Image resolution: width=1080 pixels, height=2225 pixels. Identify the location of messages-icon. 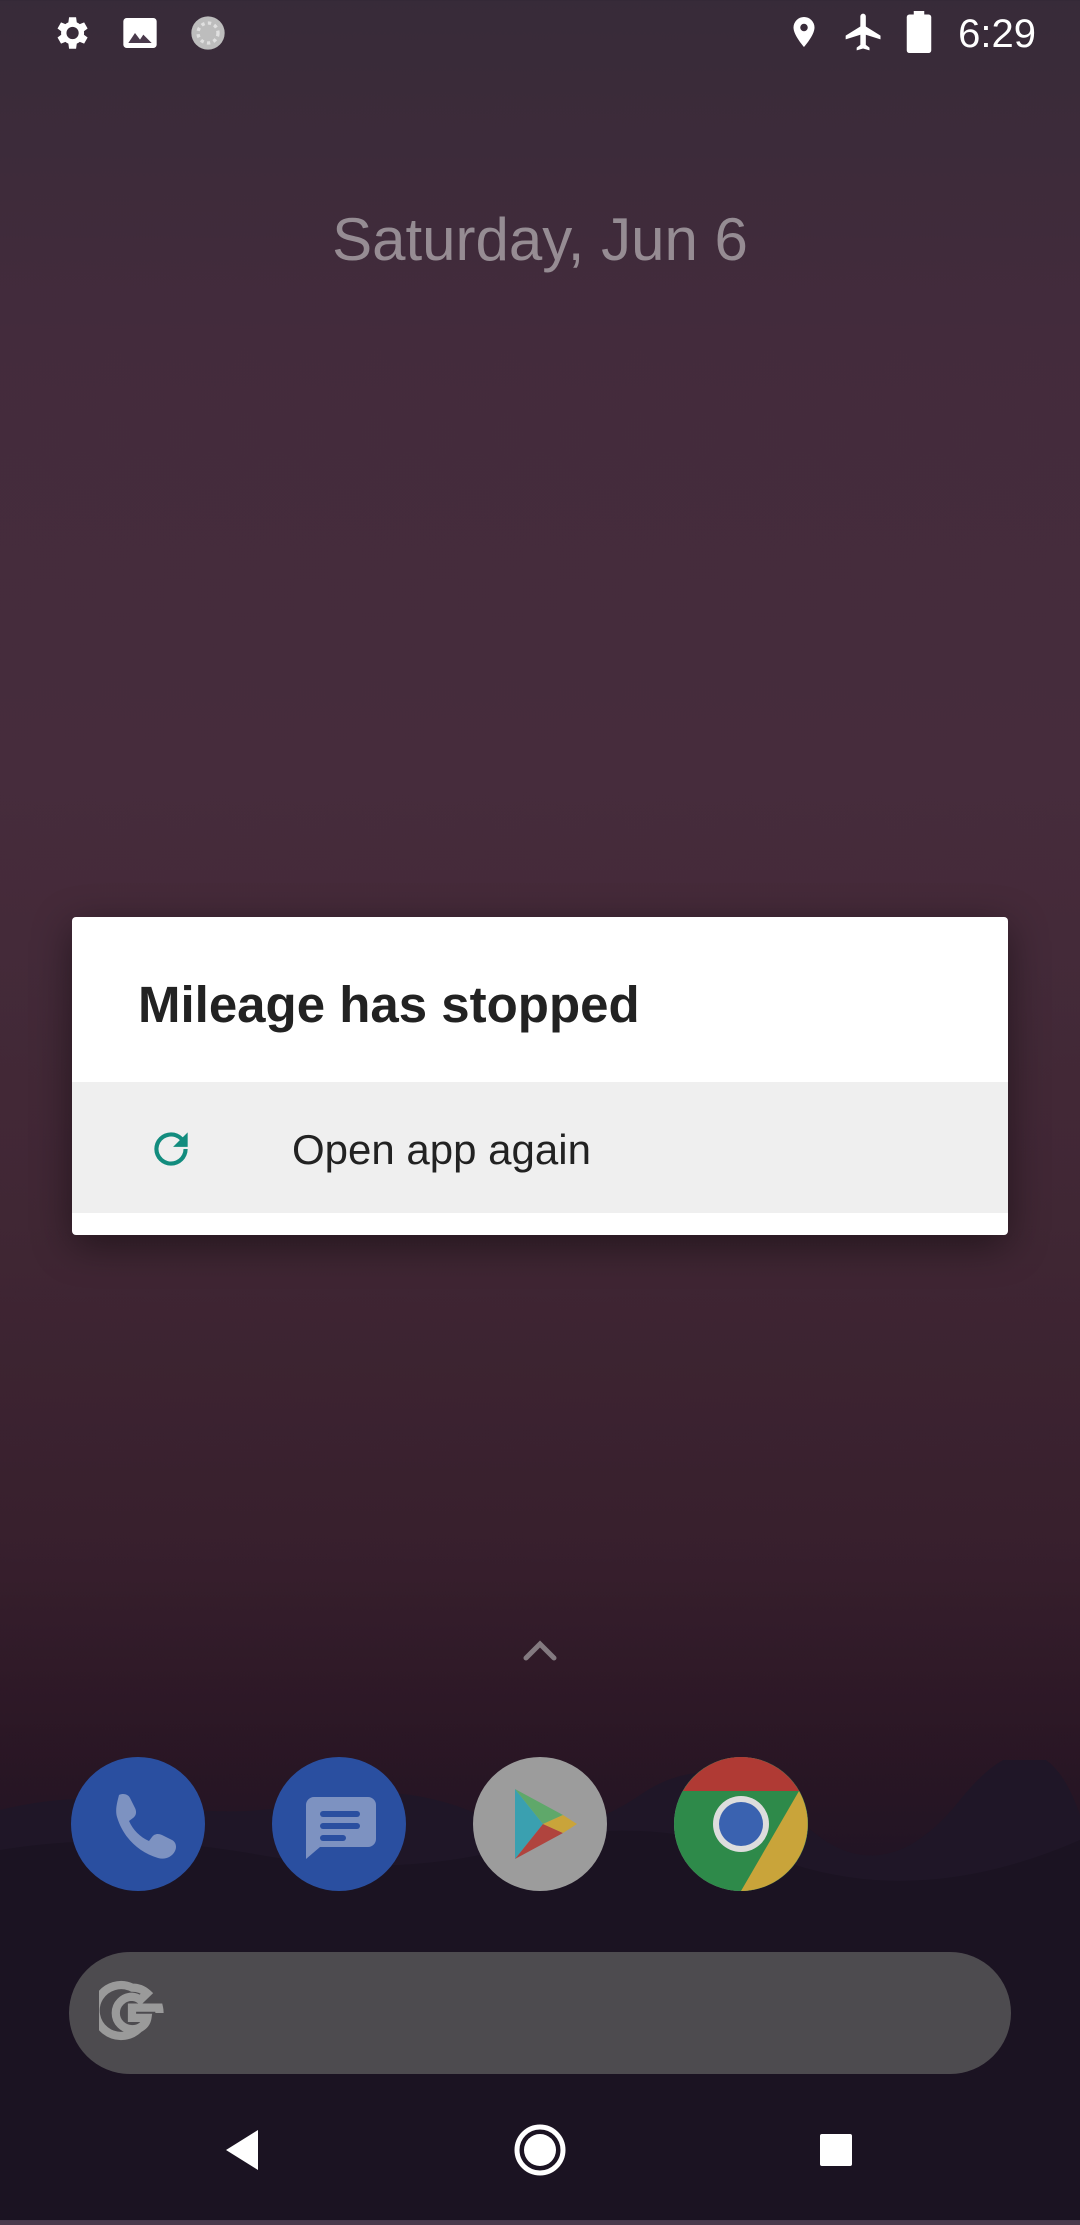
(339, 1824).